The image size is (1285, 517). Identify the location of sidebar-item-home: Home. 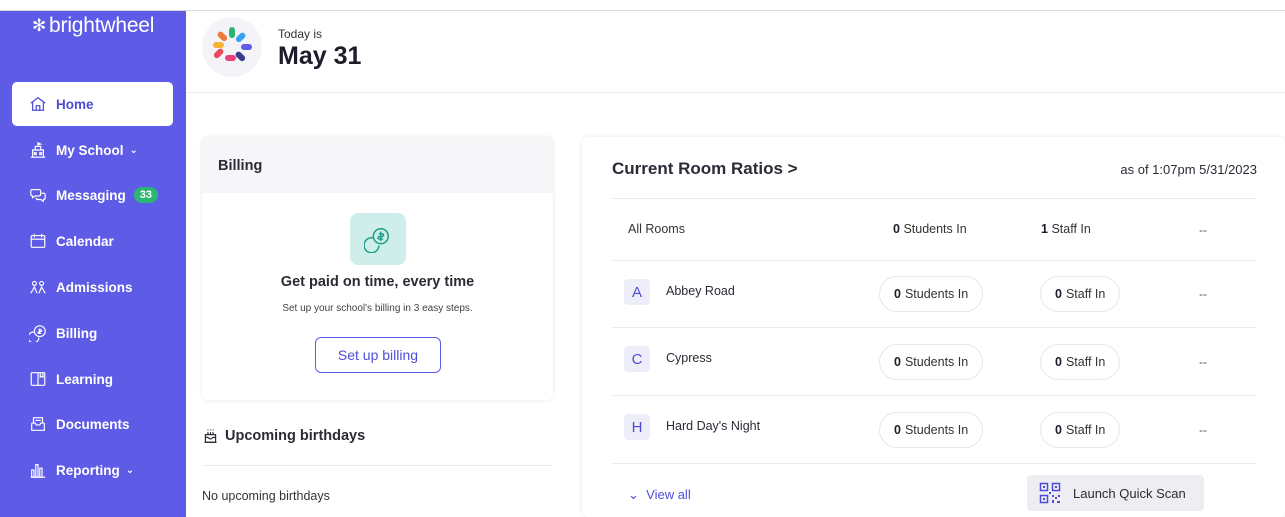
(92, 104).